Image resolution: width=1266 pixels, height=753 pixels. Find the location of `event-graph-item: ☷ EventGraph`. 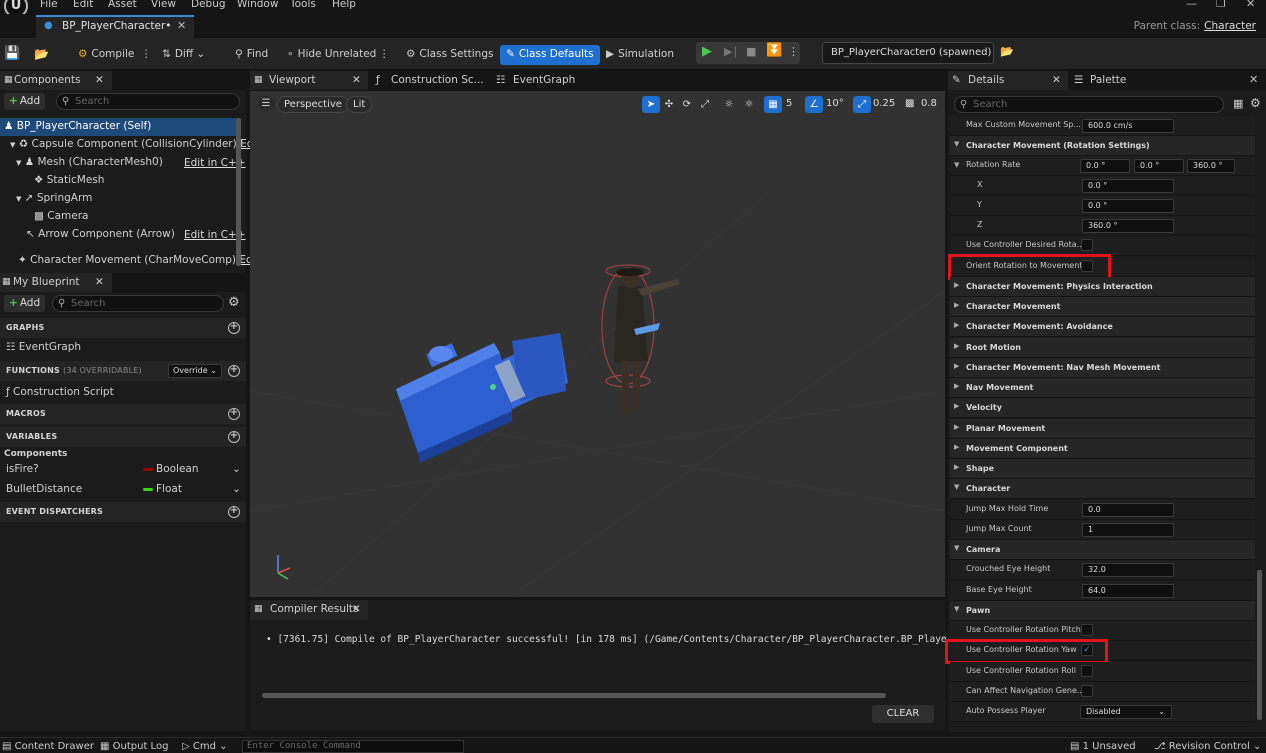

event-graph-item: ☷ EventGraph is located at coordinates (43, 348).